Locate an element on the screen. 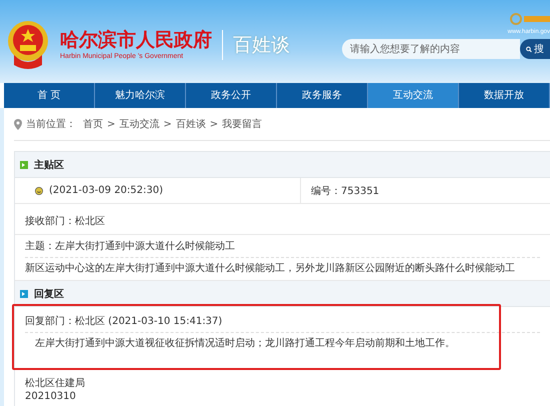  nav-tab: 数据开放 is located at coordinates (504, 95).